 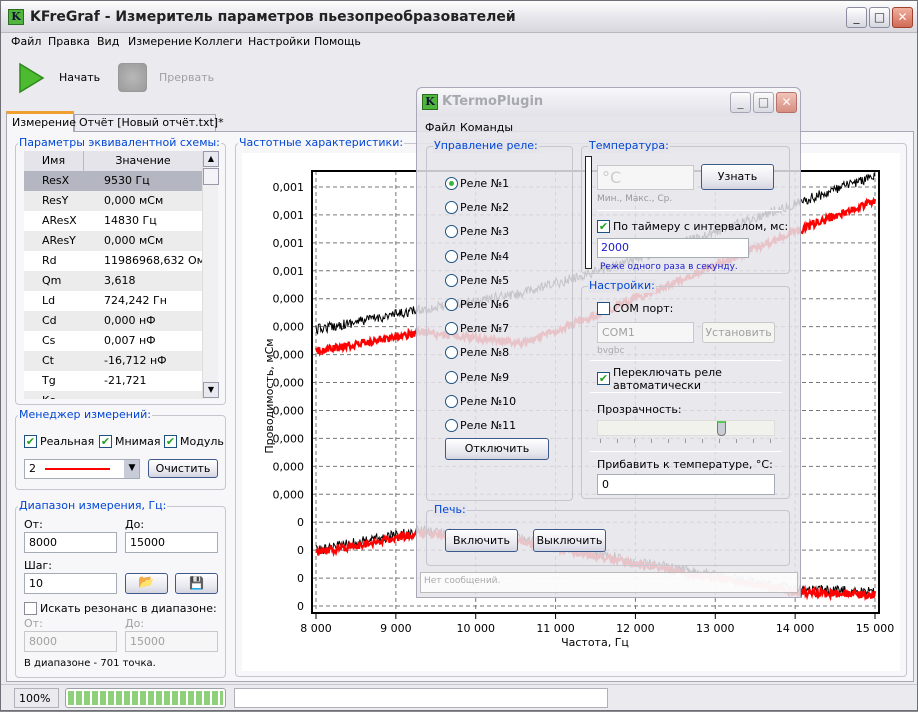 I want to click on x-tick-label: 9 000, so click(x=396, y=628).